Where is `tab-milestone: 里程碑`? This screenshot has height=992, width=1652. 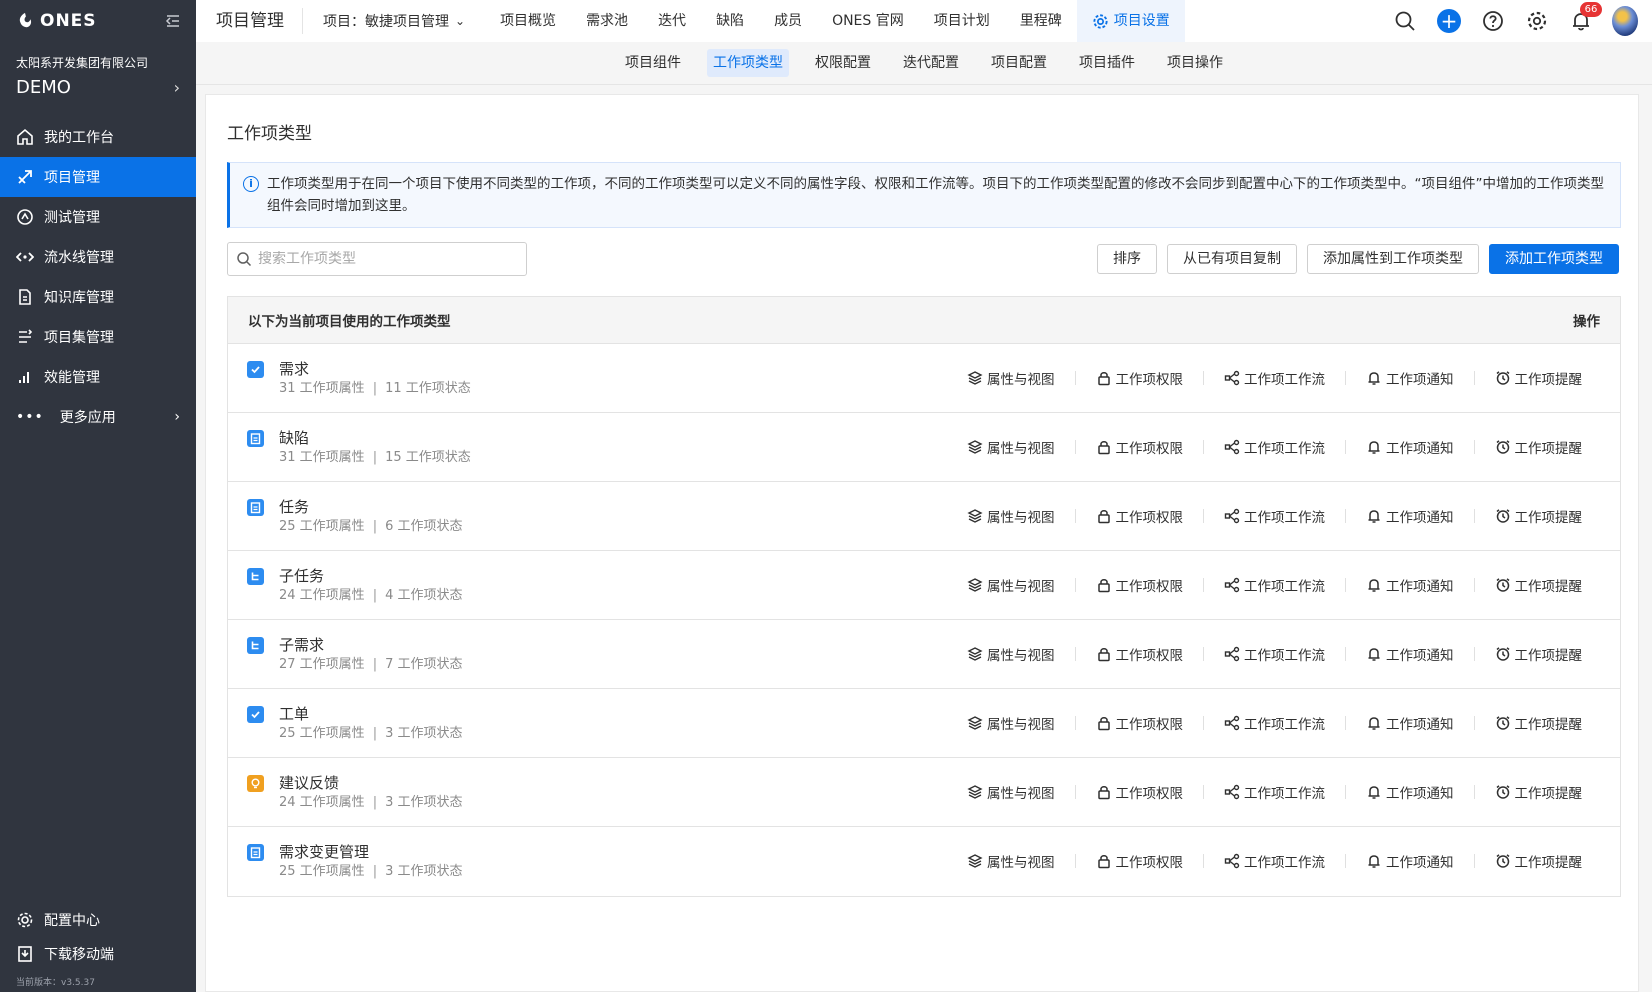 tab-milestone: 里程碑 is located at coordinates (1041, 21).